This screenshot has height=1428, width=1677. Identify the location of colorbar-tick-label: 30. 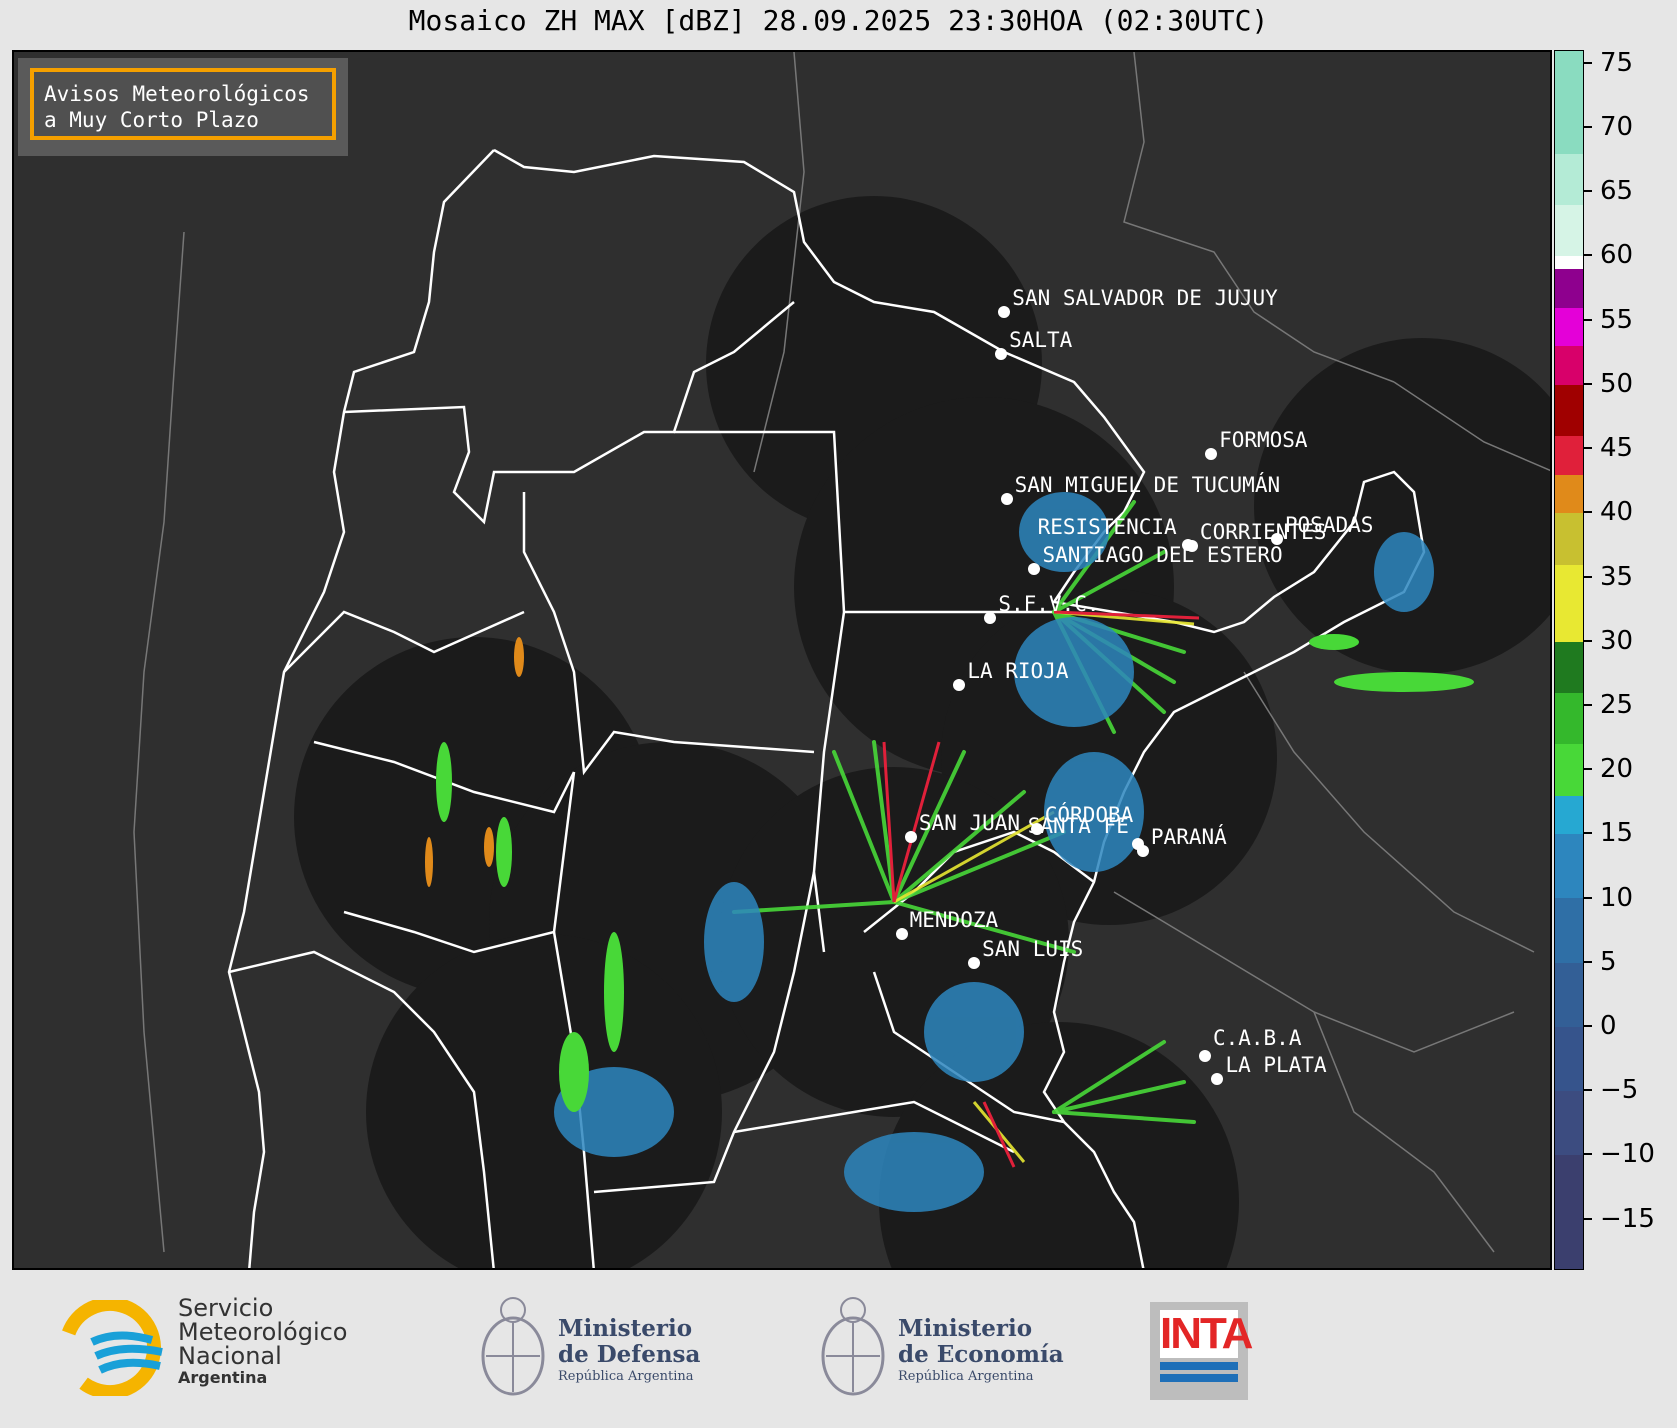
(1617, 640).